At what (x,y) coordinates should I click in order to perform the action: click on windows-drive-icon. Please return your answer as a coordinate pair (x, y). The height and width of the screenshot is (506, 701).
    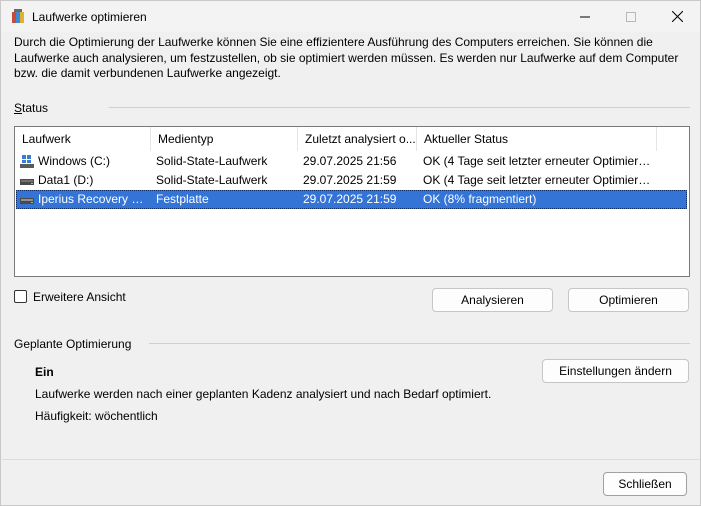
    Looking at the image, I should click on (27, 161).